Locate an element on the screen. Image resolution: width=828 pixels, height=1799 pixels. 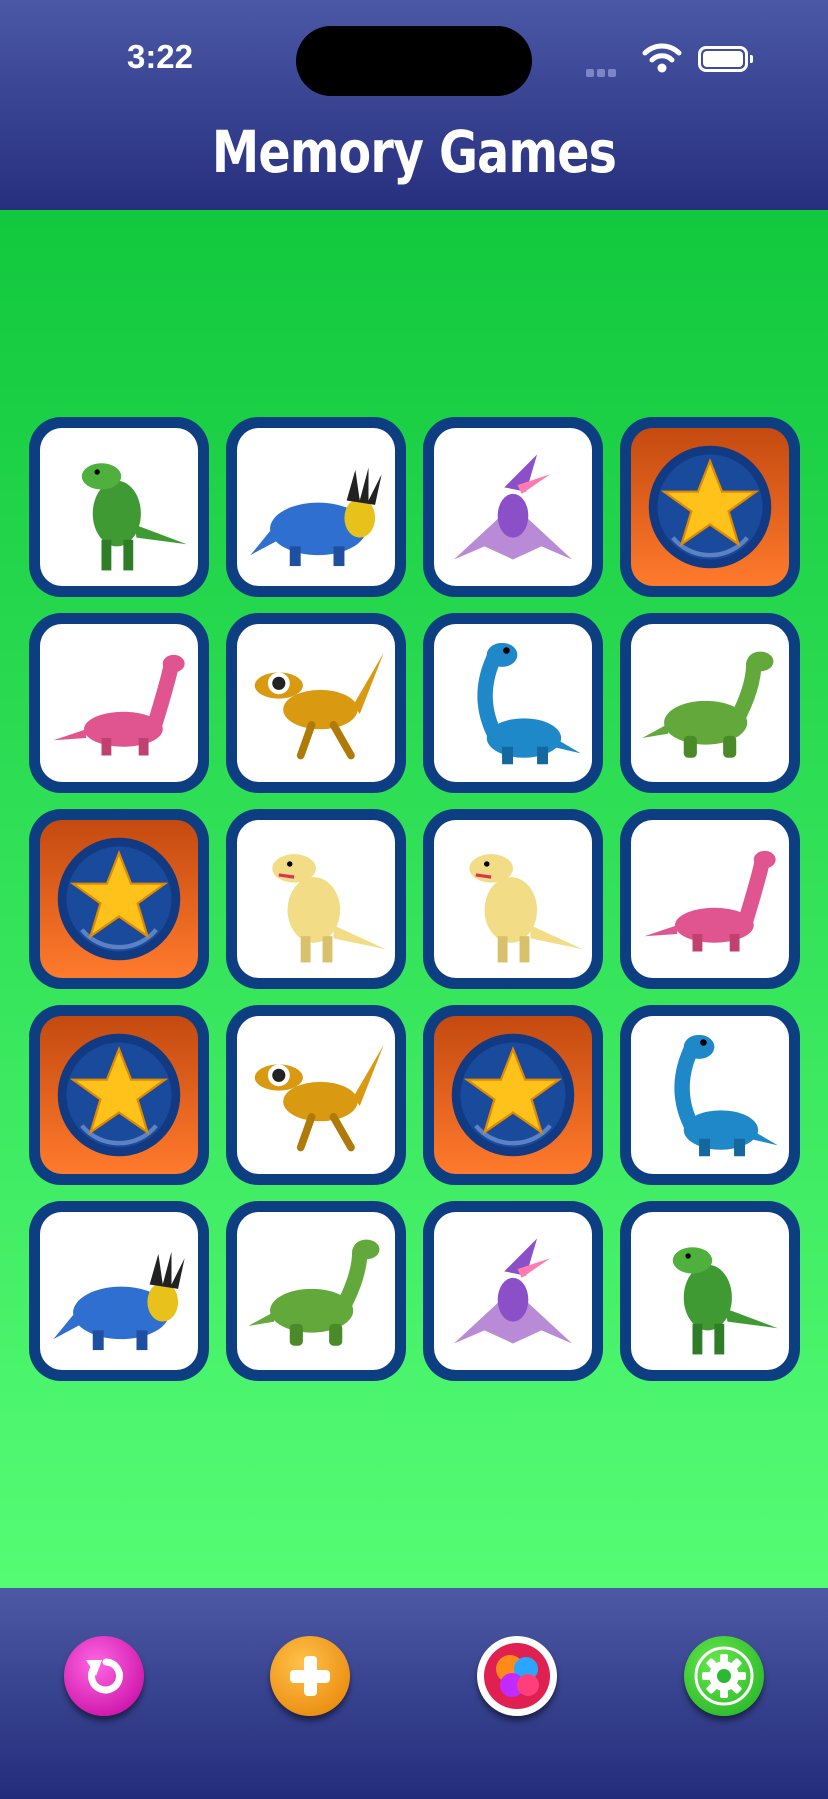
add-button is located at coordinates (310, 1676).